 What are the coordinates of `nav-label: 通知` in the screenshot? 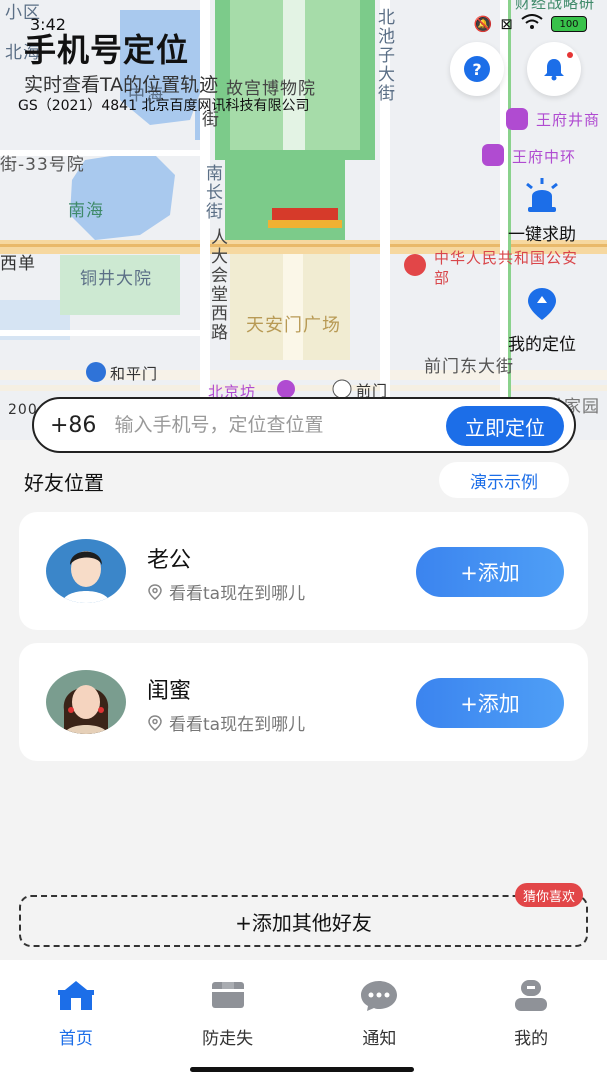 It's located at (379, 1039).